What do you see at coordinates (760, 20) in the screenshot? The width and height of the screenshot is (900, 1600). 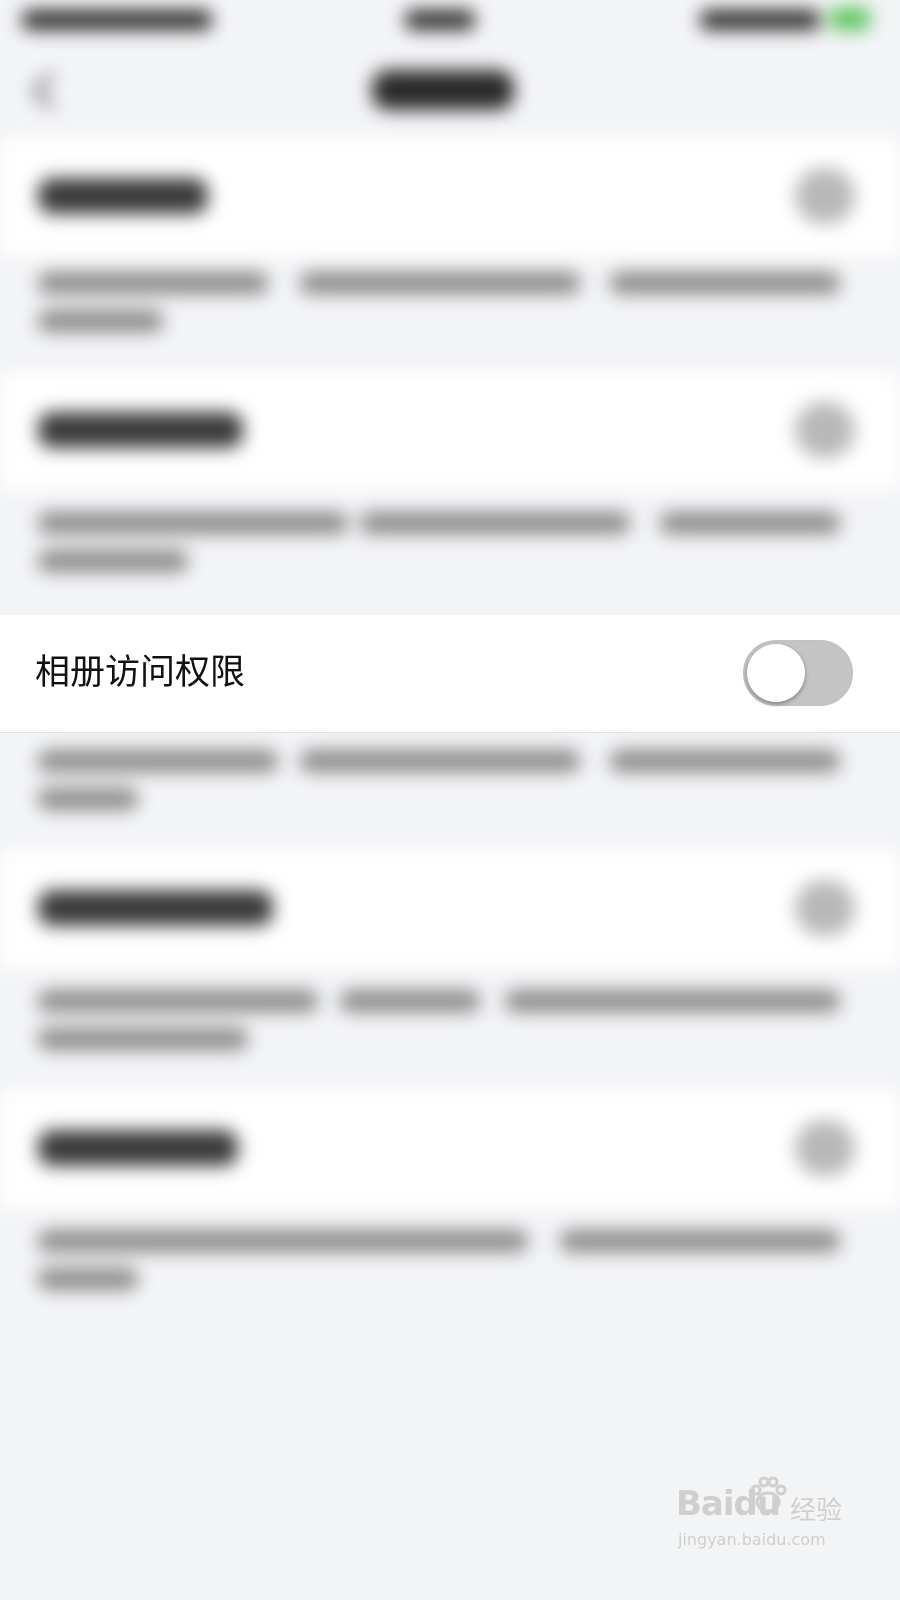 I see `status-indicators` at bounding box center [760, 20].